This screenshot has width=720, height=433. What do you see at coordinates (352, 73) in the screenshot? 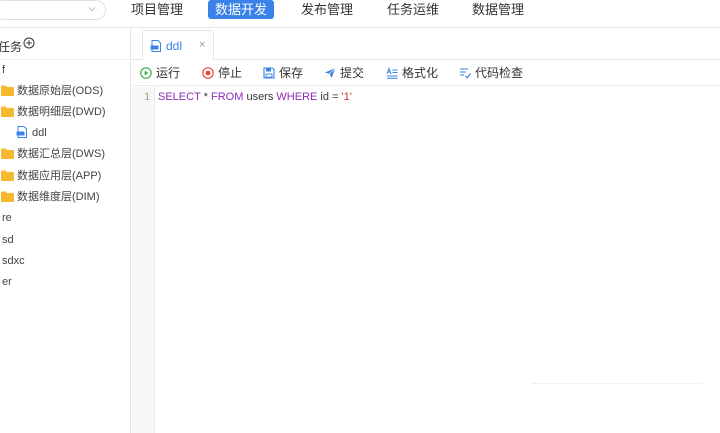
I see `submit-label: 提交` at bounding box center [352, 73].